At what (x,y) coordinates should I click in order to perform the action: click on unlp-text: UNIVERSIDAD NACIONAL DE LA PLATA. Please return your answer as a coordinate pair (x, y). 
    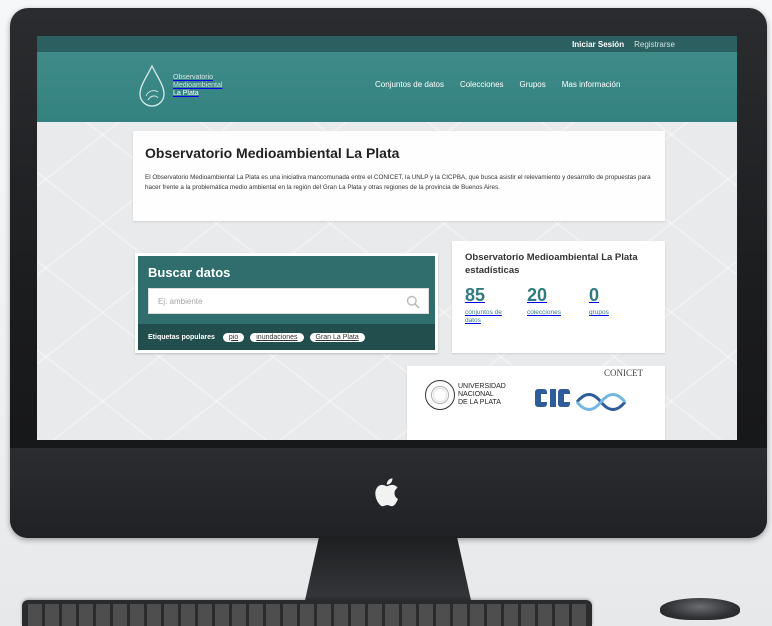
    Looking at the image, I should click on (482, 395).